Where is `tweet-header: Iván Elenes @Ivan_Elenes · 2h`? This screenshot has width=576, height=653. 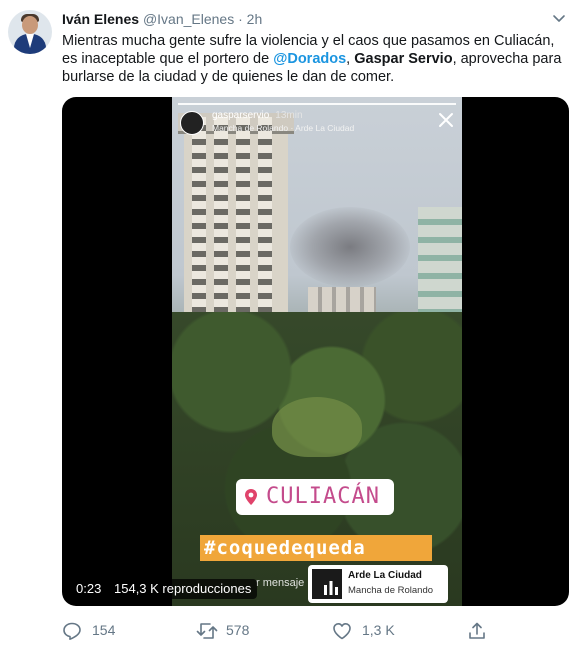 tweet-header: Iván Elenes @Ivan_Elenes · 2h is located at coordinates (162, 19).